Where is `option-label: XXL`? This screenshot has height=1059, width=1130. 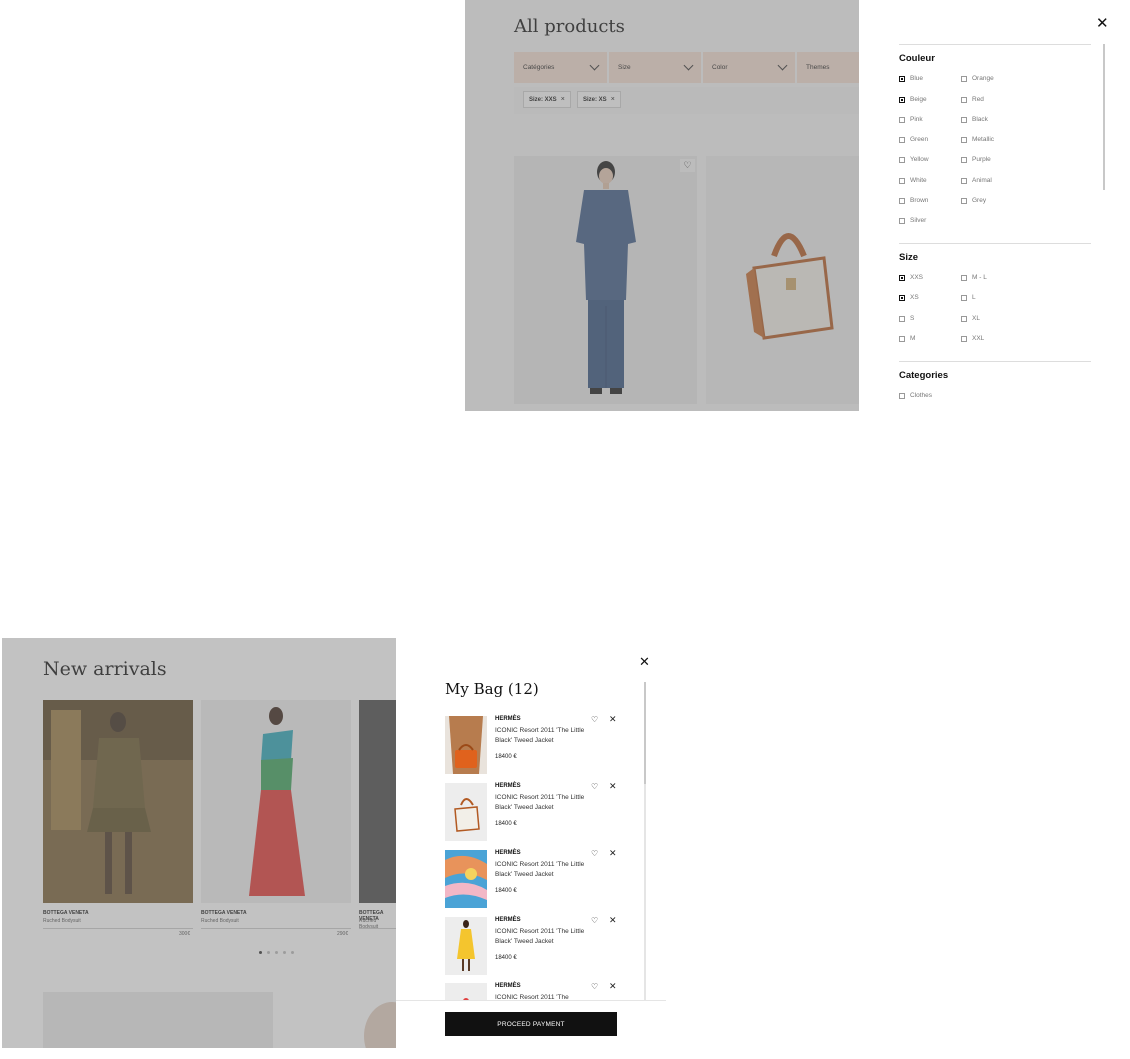
option-label: XXL is located at coordinates (978, 338).